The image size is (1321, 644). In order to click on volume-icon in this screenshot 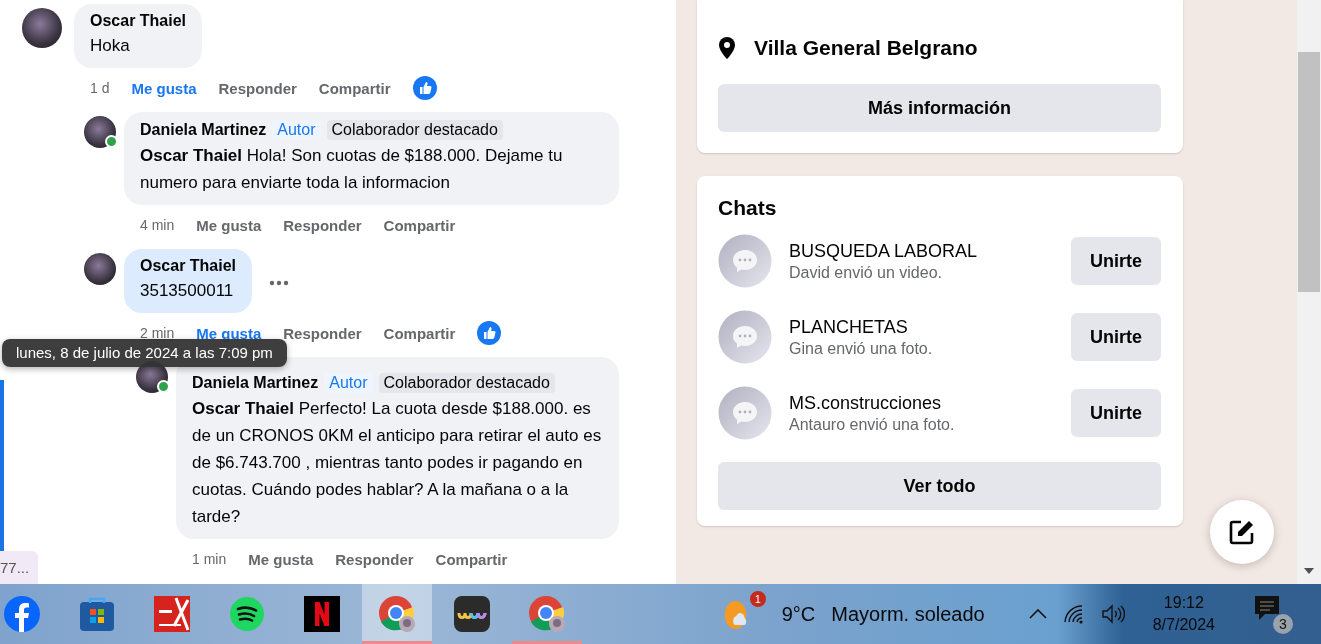, I will do `click(1112, 614)`.